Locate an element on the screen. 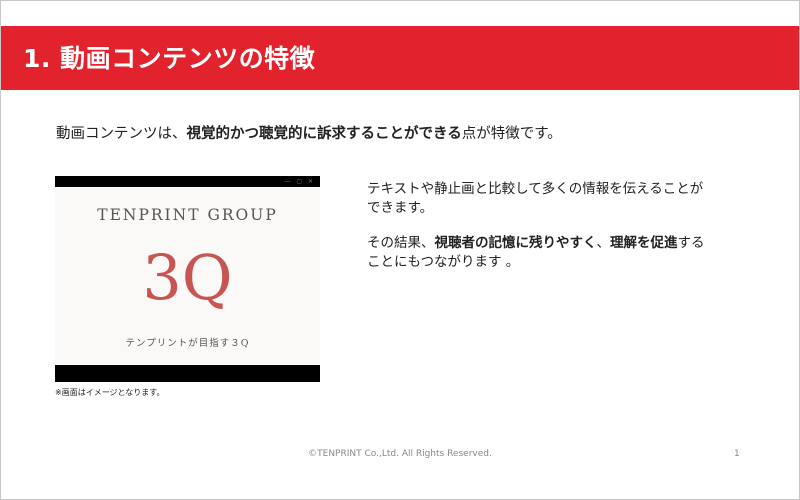  video-caption: テンプリントが目指す３Q is located at coordinates (187, 343).